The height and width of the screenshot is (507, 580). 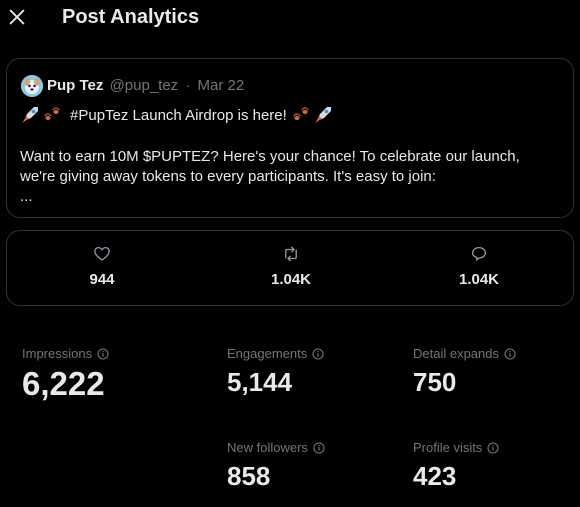 I want to click on reposts-stat: 1.04K, so click(x=291, y=266).